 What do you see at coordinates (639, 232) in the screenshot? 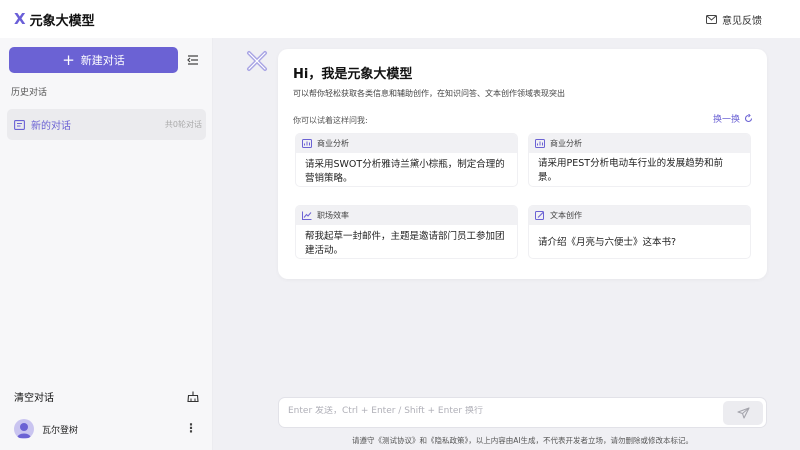
I see `suggestion-card: 文本创作 请介绍《月亮与六便士》这本书?` at bounding box center [639, 232].